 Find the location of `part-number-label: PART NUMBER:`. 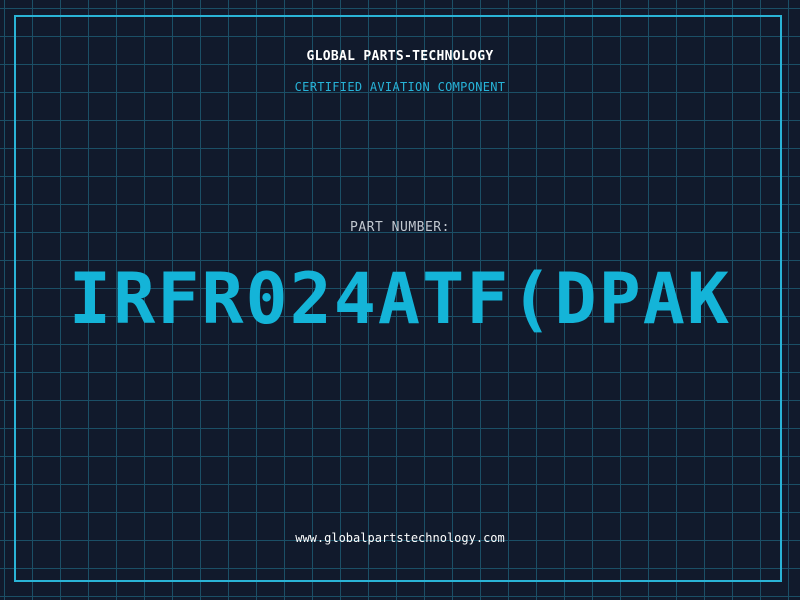

part-number-label: PART NUMBER: is located at coordinates (400, 227).